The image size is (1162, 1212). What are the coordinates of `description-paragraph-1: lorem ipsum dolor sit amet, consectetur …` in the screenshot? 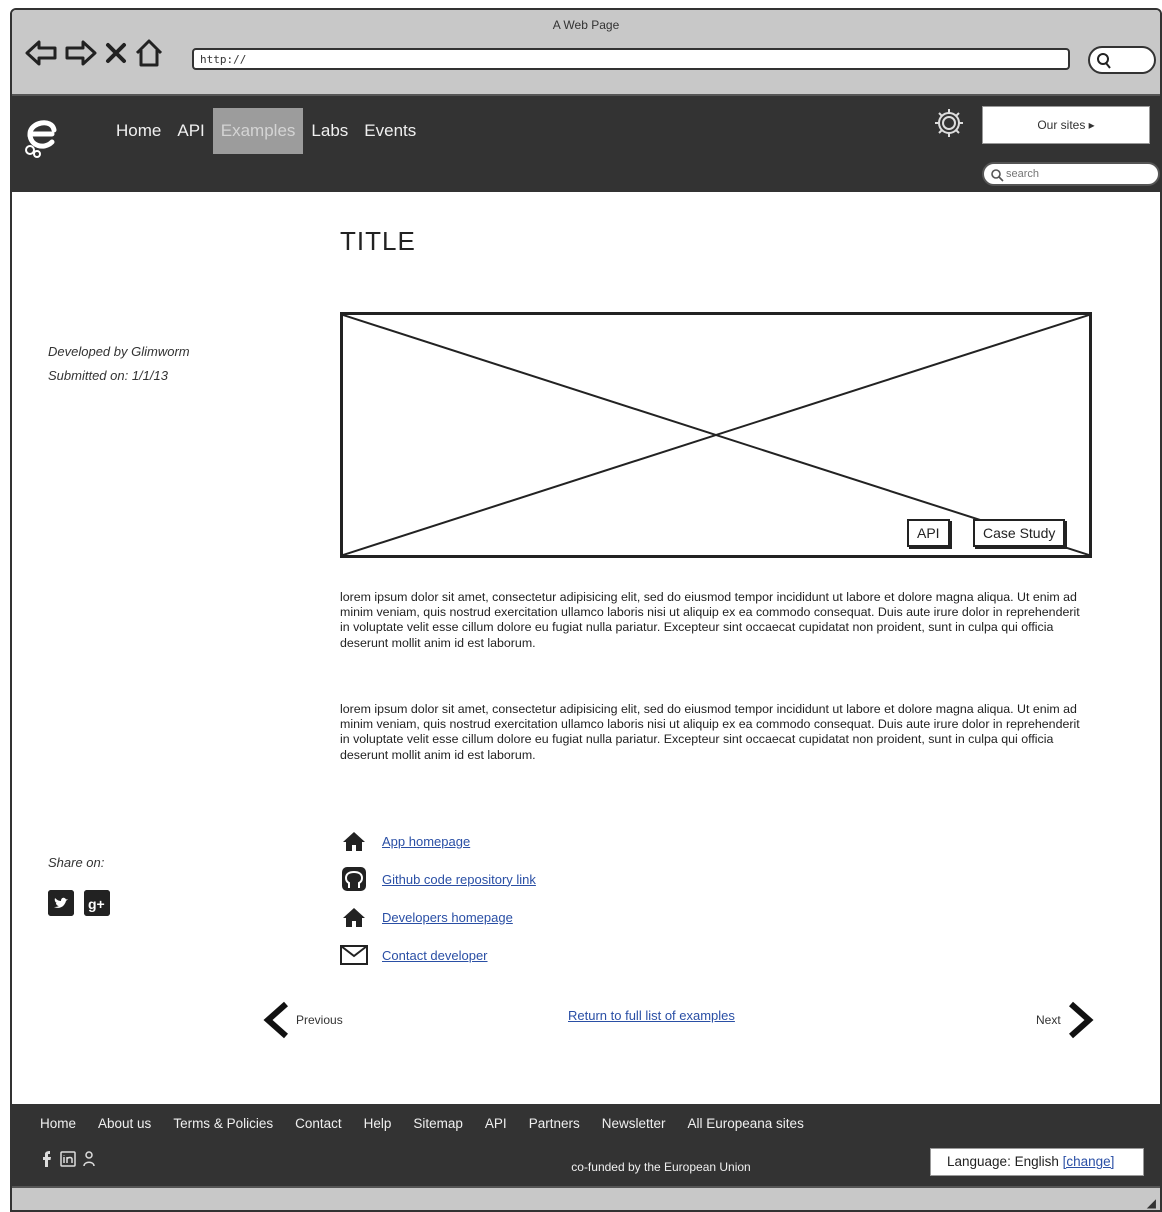 It's located at (710, 620).